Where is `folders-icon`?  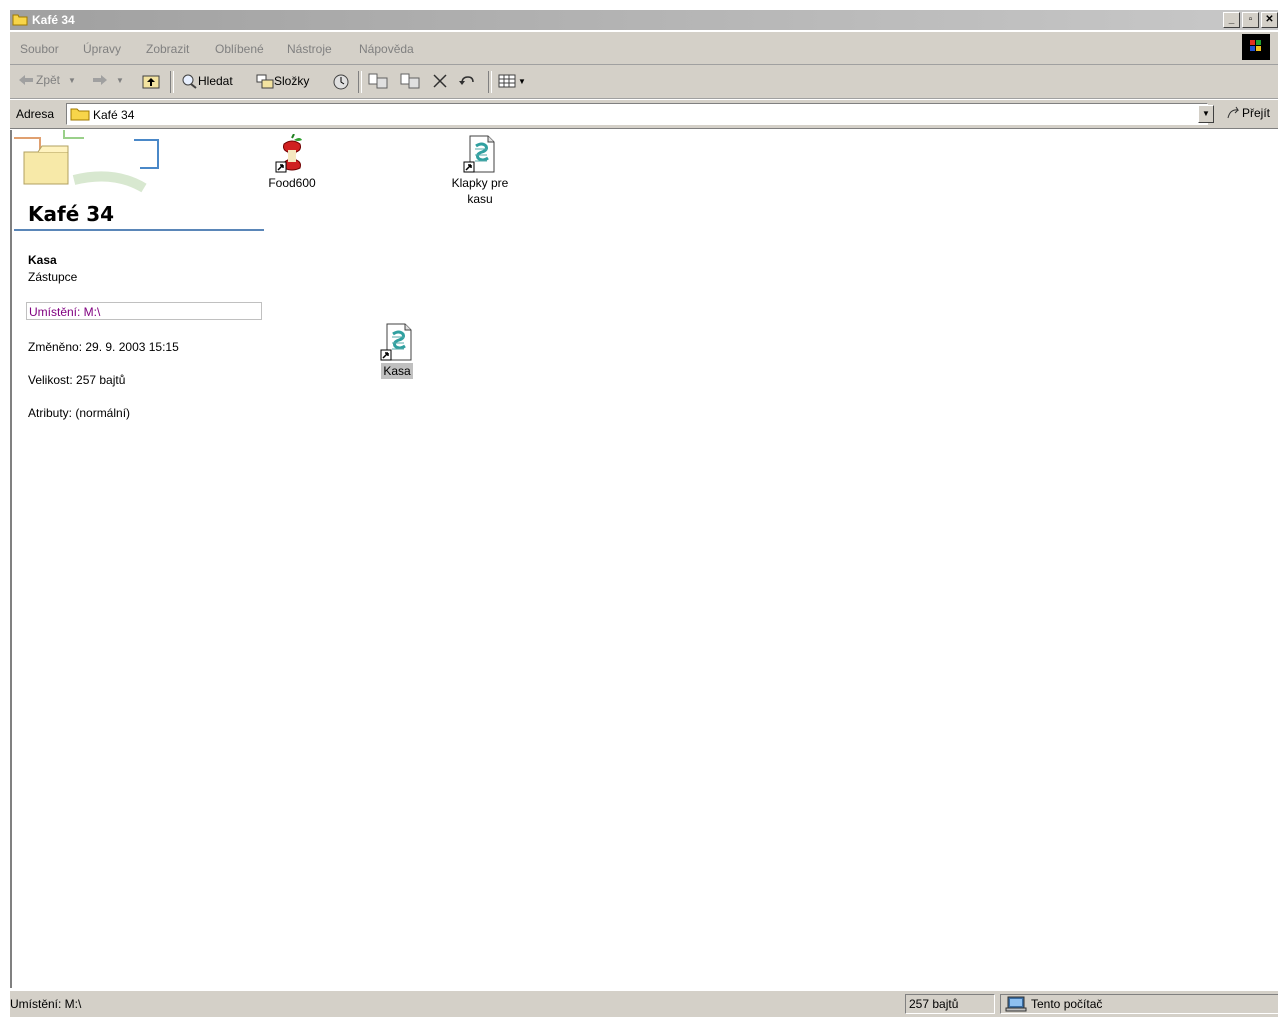 folders-icon is located at coordinates (265, 81).